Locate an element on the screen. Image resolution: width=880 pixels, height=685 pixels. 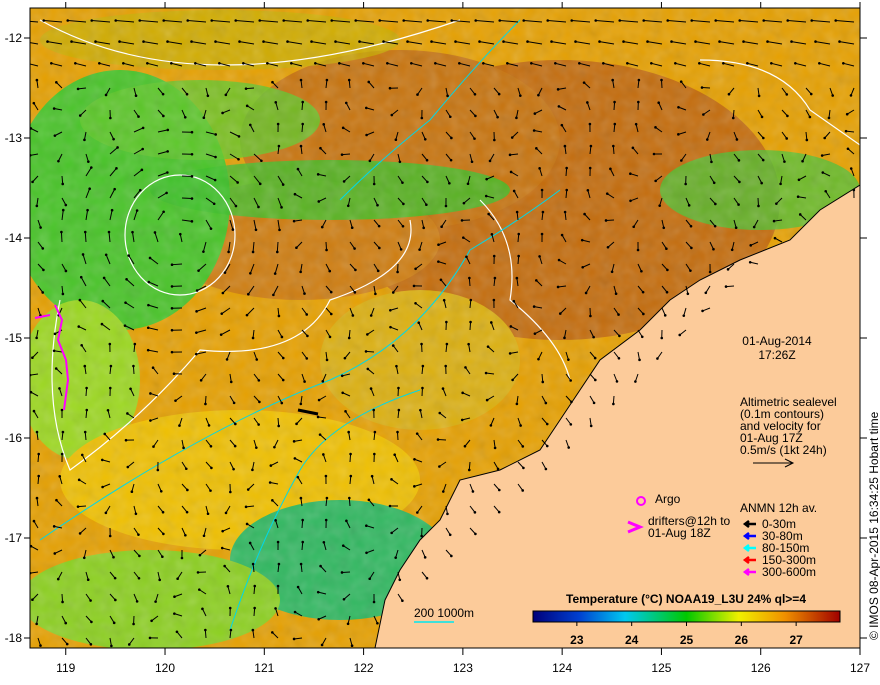
credit-text: © IMOS 08-Apr-2015 16:34:25 Hobart time is located at coordinates (873, 525).